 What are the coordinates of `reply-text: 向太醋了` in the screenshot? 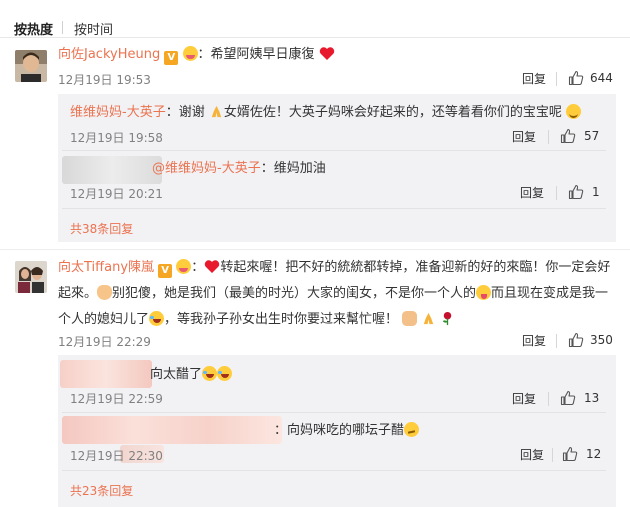 It's located at (176, 374).